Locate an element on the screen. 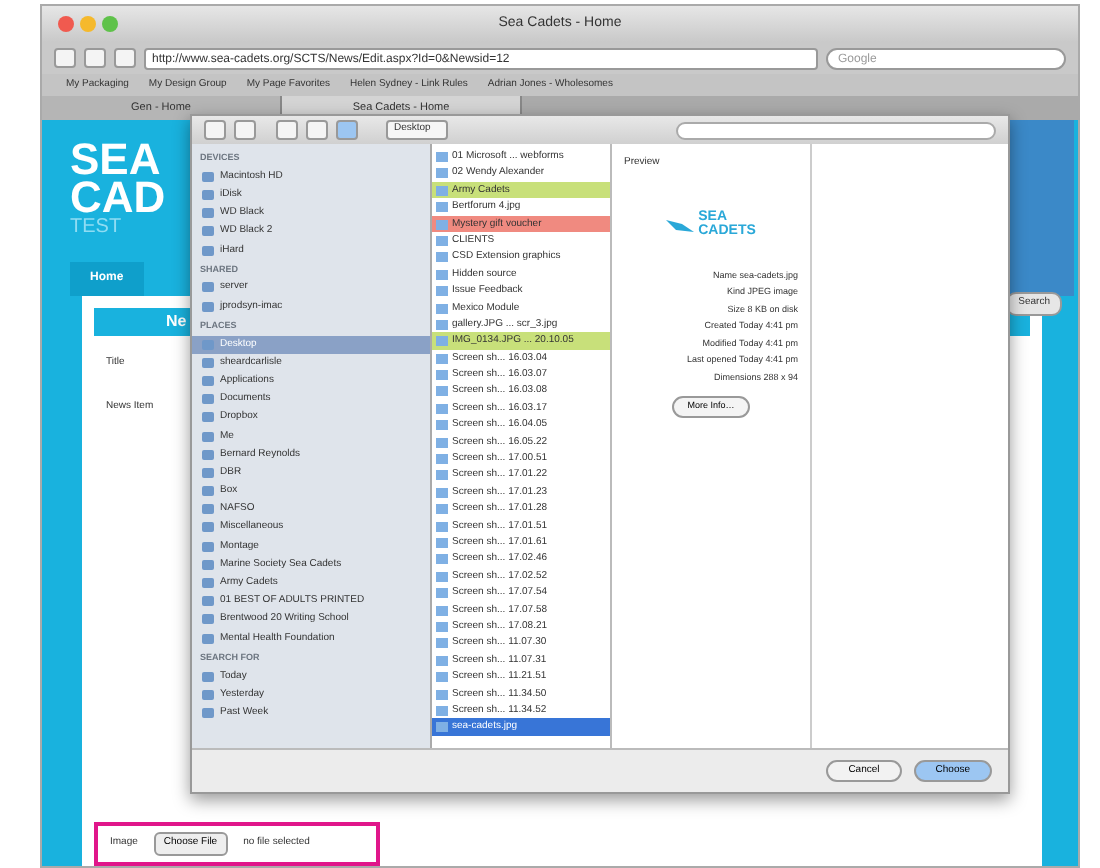  add-bookmark-button is located at coordinates (125, 58).